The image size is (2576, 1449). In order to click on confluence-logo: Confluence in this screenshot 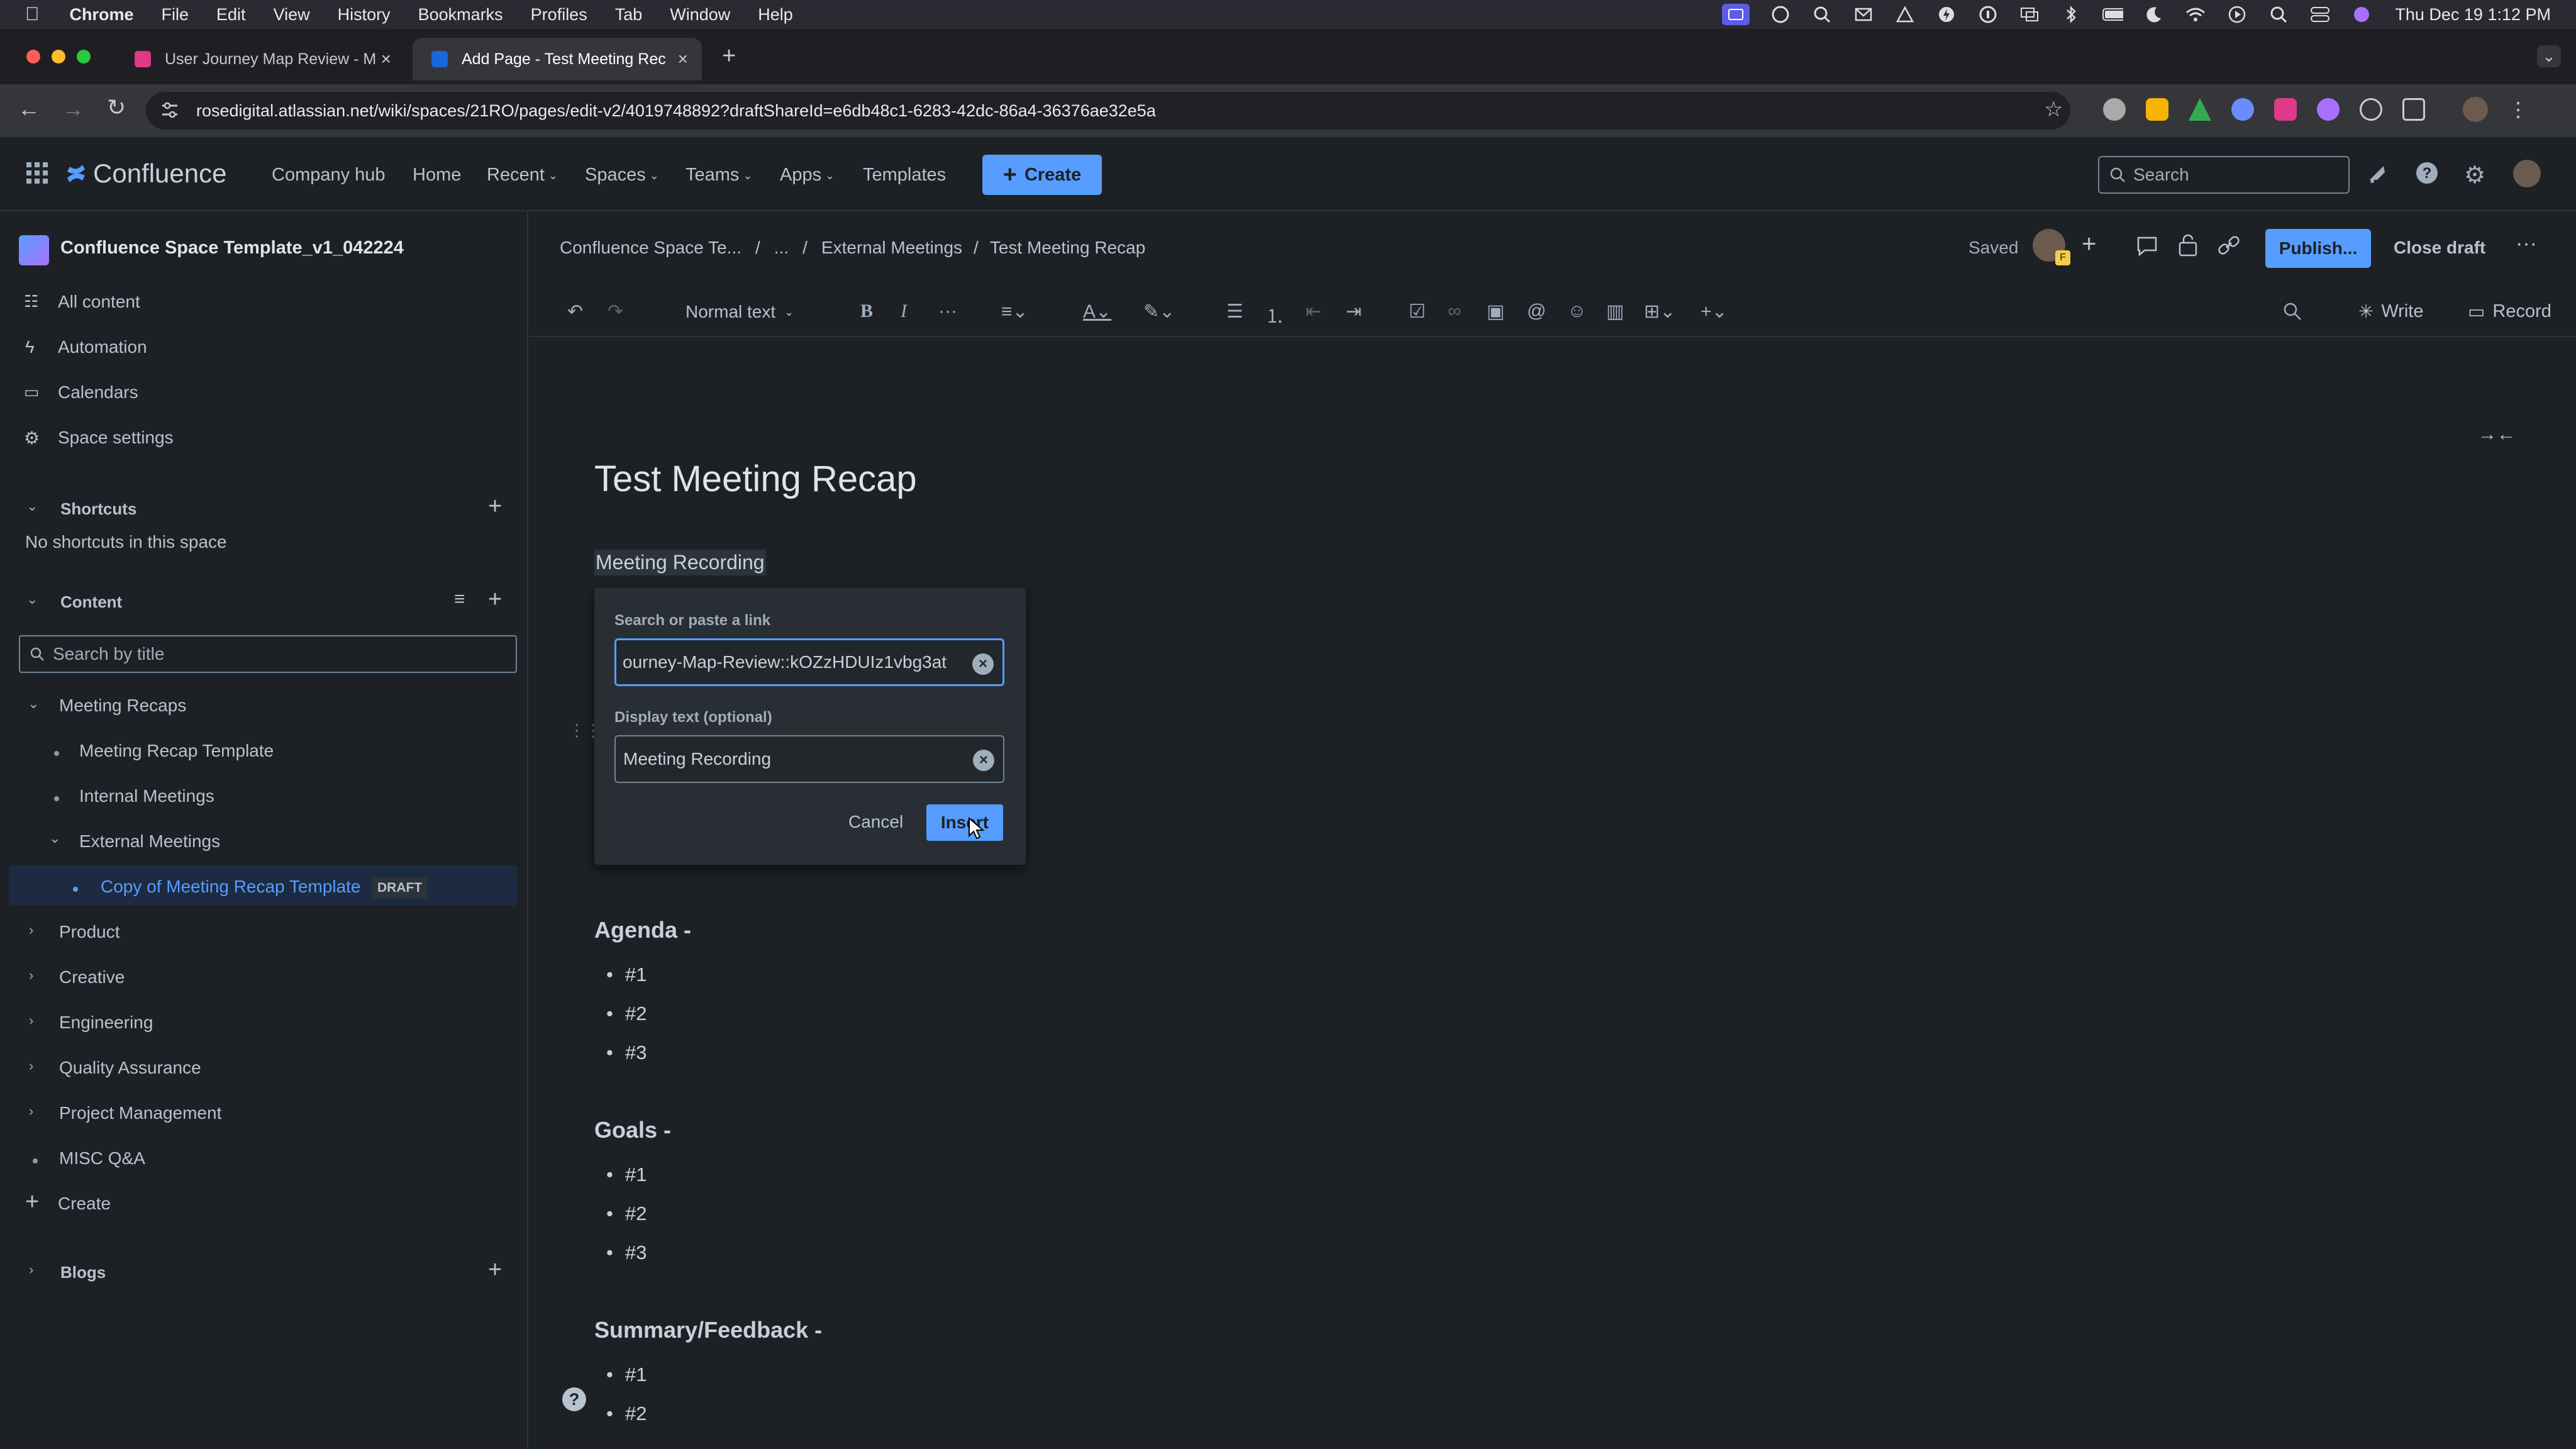, I will do `click(145, 173)`.